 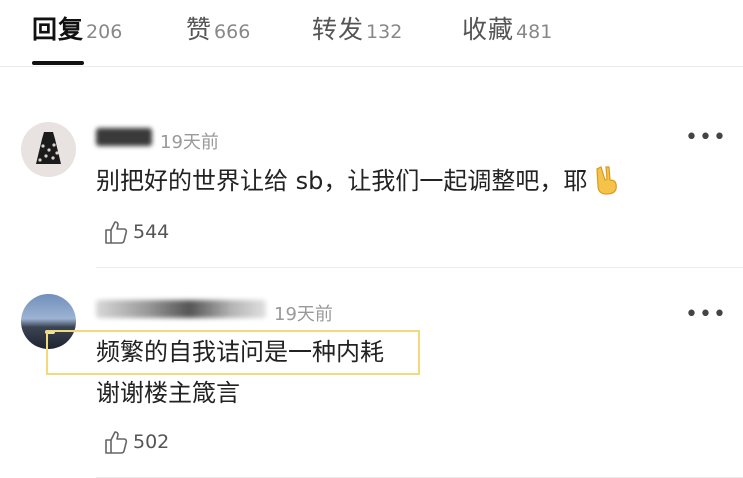 I want to click on tab-likes-count: 666, so click(x=232, y=32).